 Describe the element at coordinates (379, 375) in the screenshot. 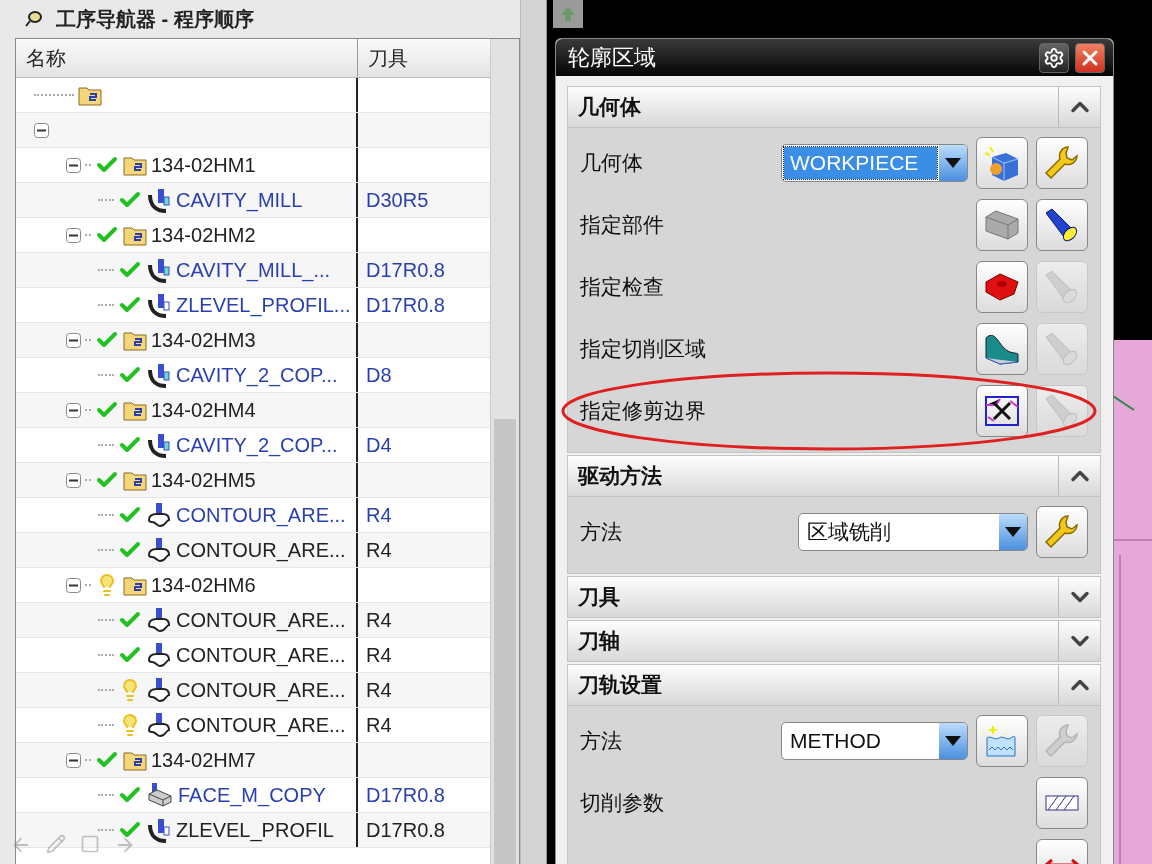

I see `tool-cell-text: D8` at that location.